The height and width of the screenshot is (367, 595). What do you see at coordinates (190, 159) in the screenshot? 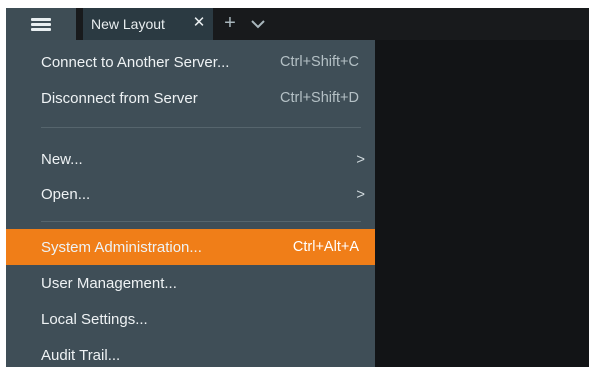
I see `menu-item-new: New... >` at bounding box center [190, 159].